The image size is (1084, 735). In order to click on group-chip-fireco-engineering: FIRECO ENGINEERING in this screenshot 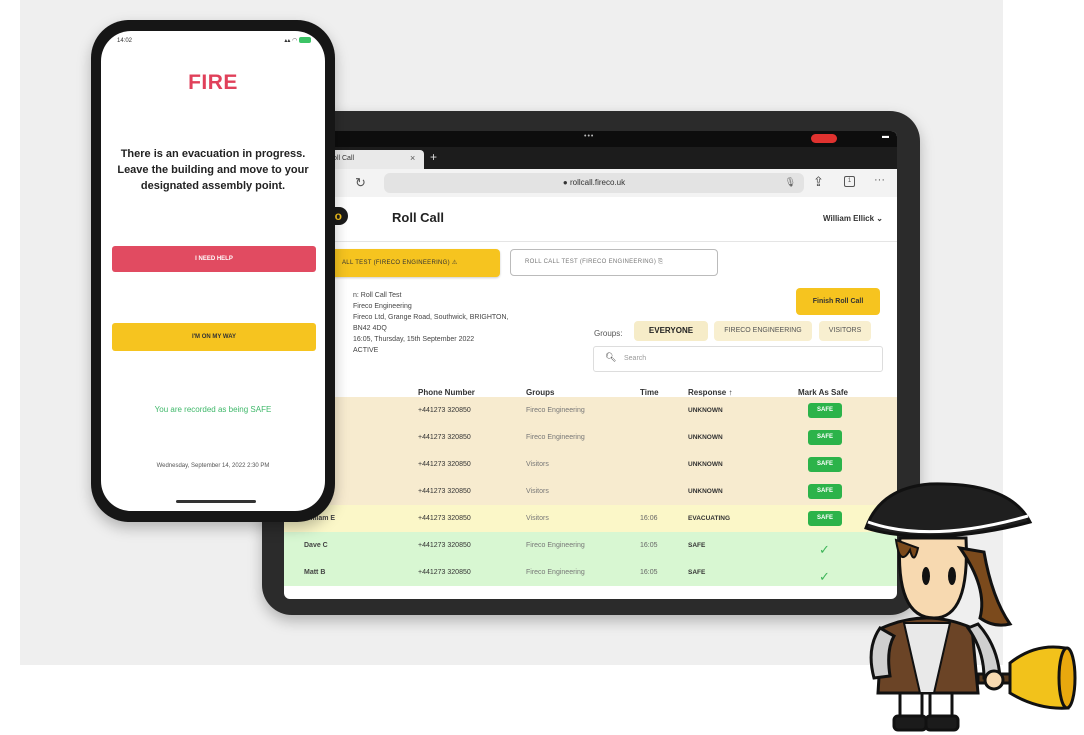, I will do `click(763, 331)`.